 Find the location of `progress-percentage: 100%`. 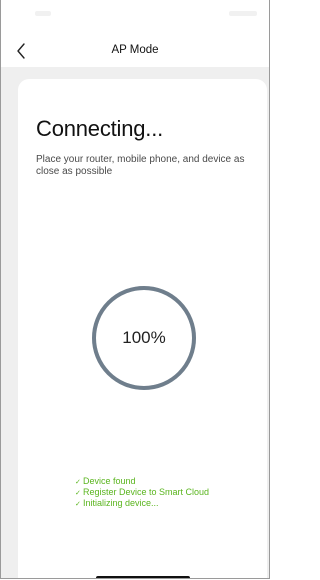

progress-percentage: 100% is located at coordinates (144, 337).